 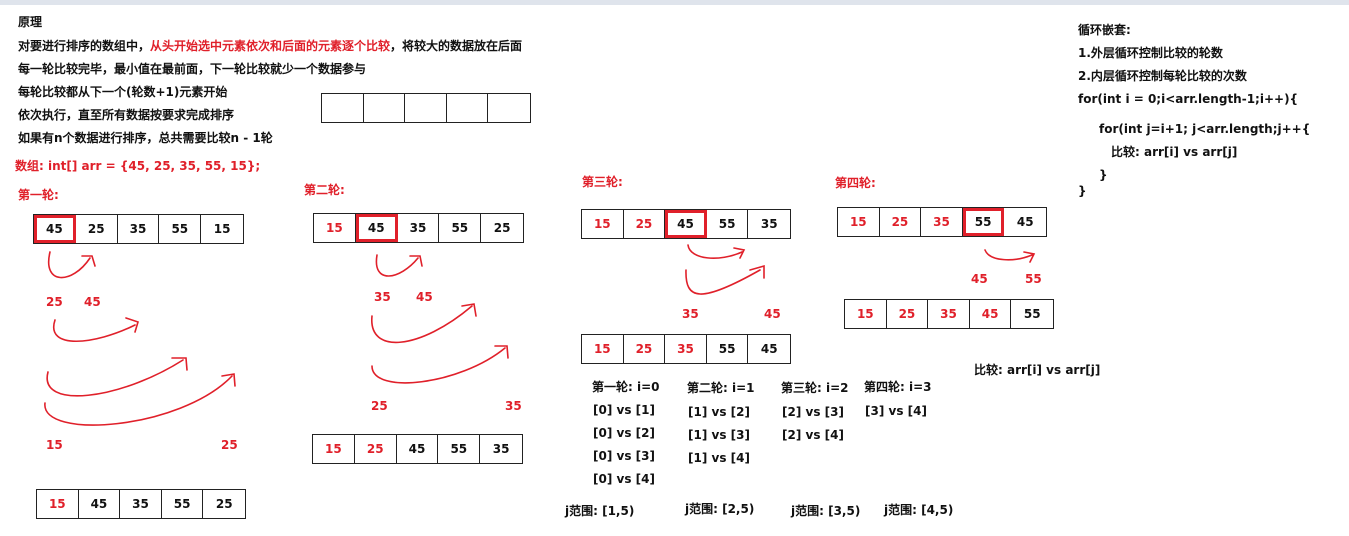 I want to click on compare-item: [0] vs [4], so click(x=624, y=479).